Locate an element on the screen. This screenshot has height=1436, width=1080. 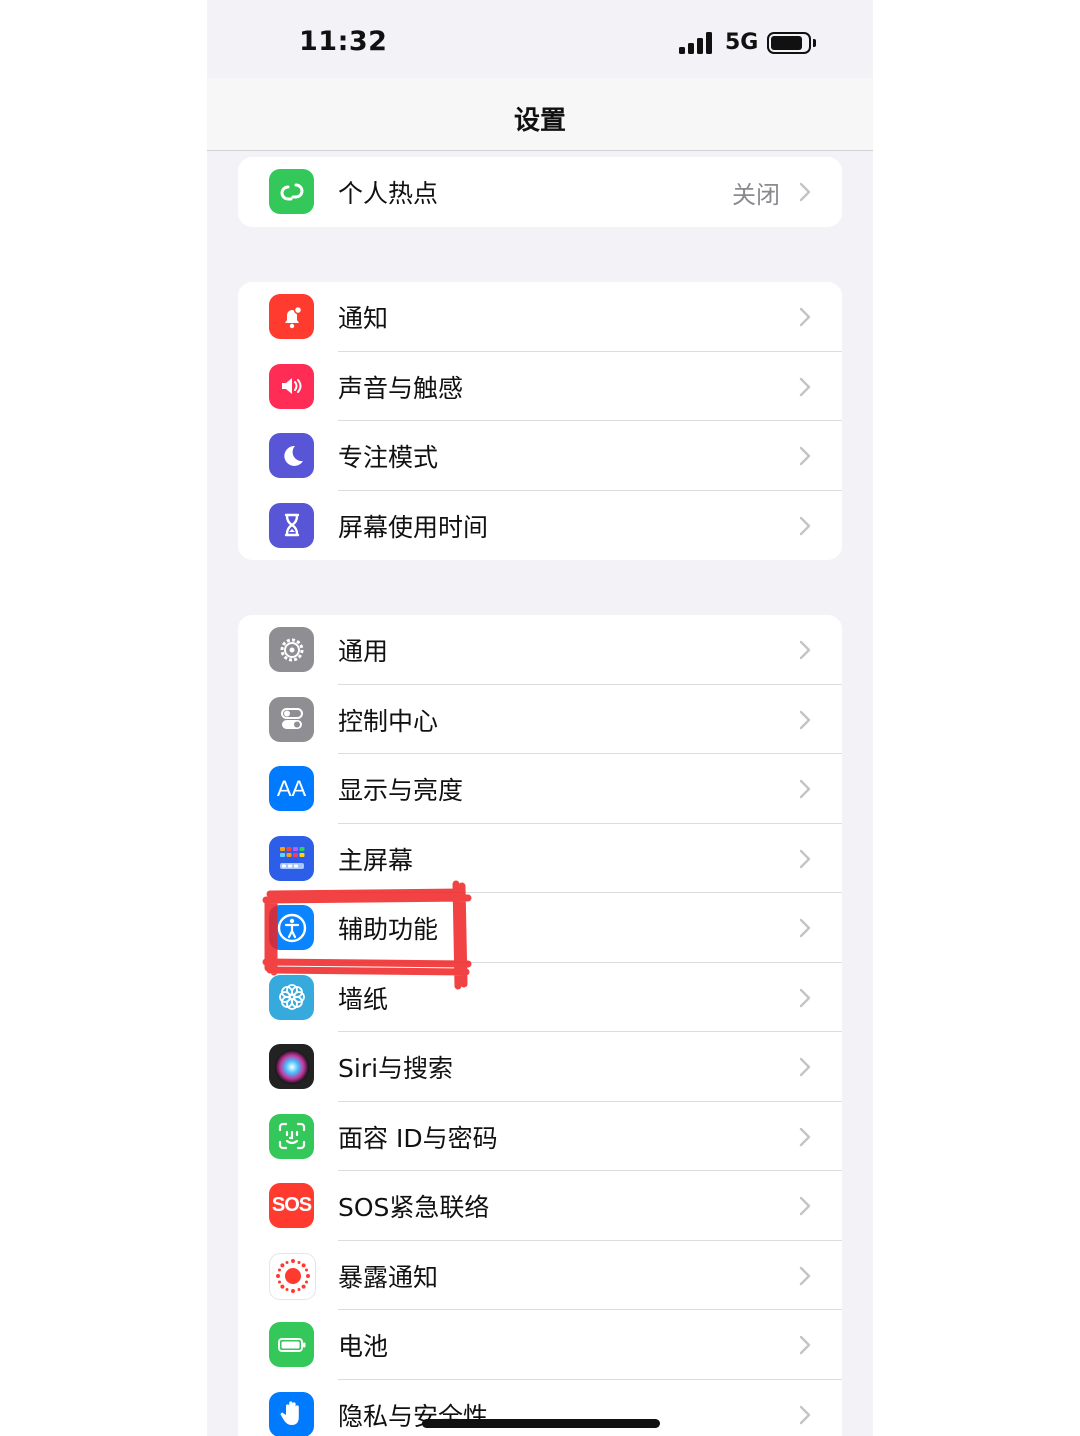
status-time: 11:32 is located at coordinates (343, 41).